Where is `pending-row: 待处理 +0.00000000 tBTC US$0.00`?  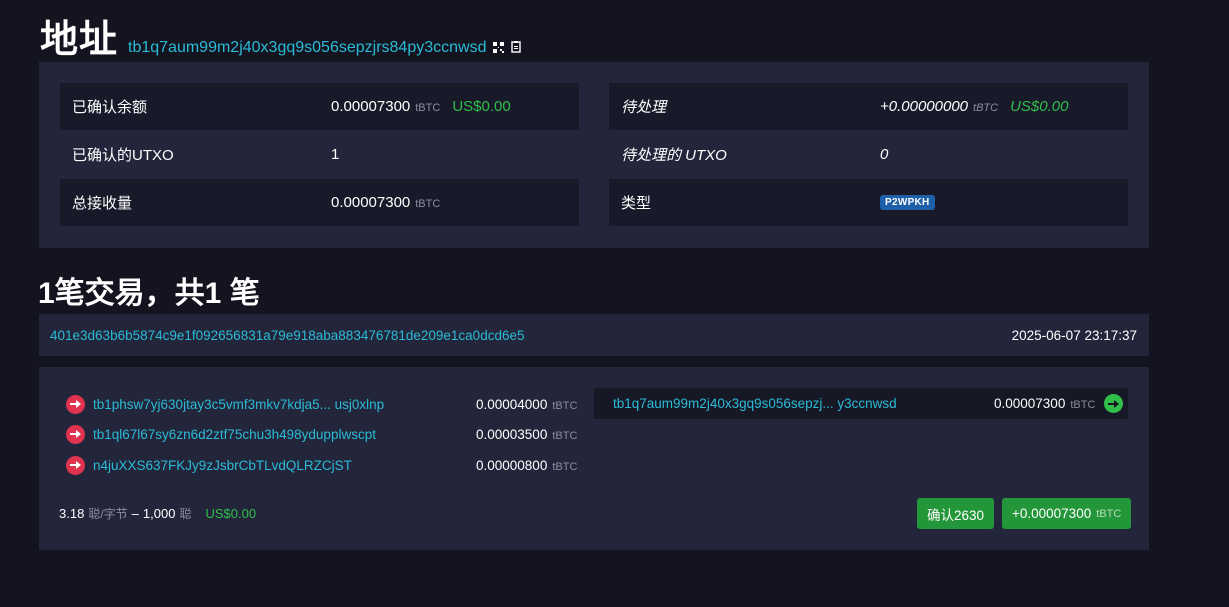
pending-row: 待处理 +0.00000000 tBTC US$0.00 is located at coordinates (868, 106).